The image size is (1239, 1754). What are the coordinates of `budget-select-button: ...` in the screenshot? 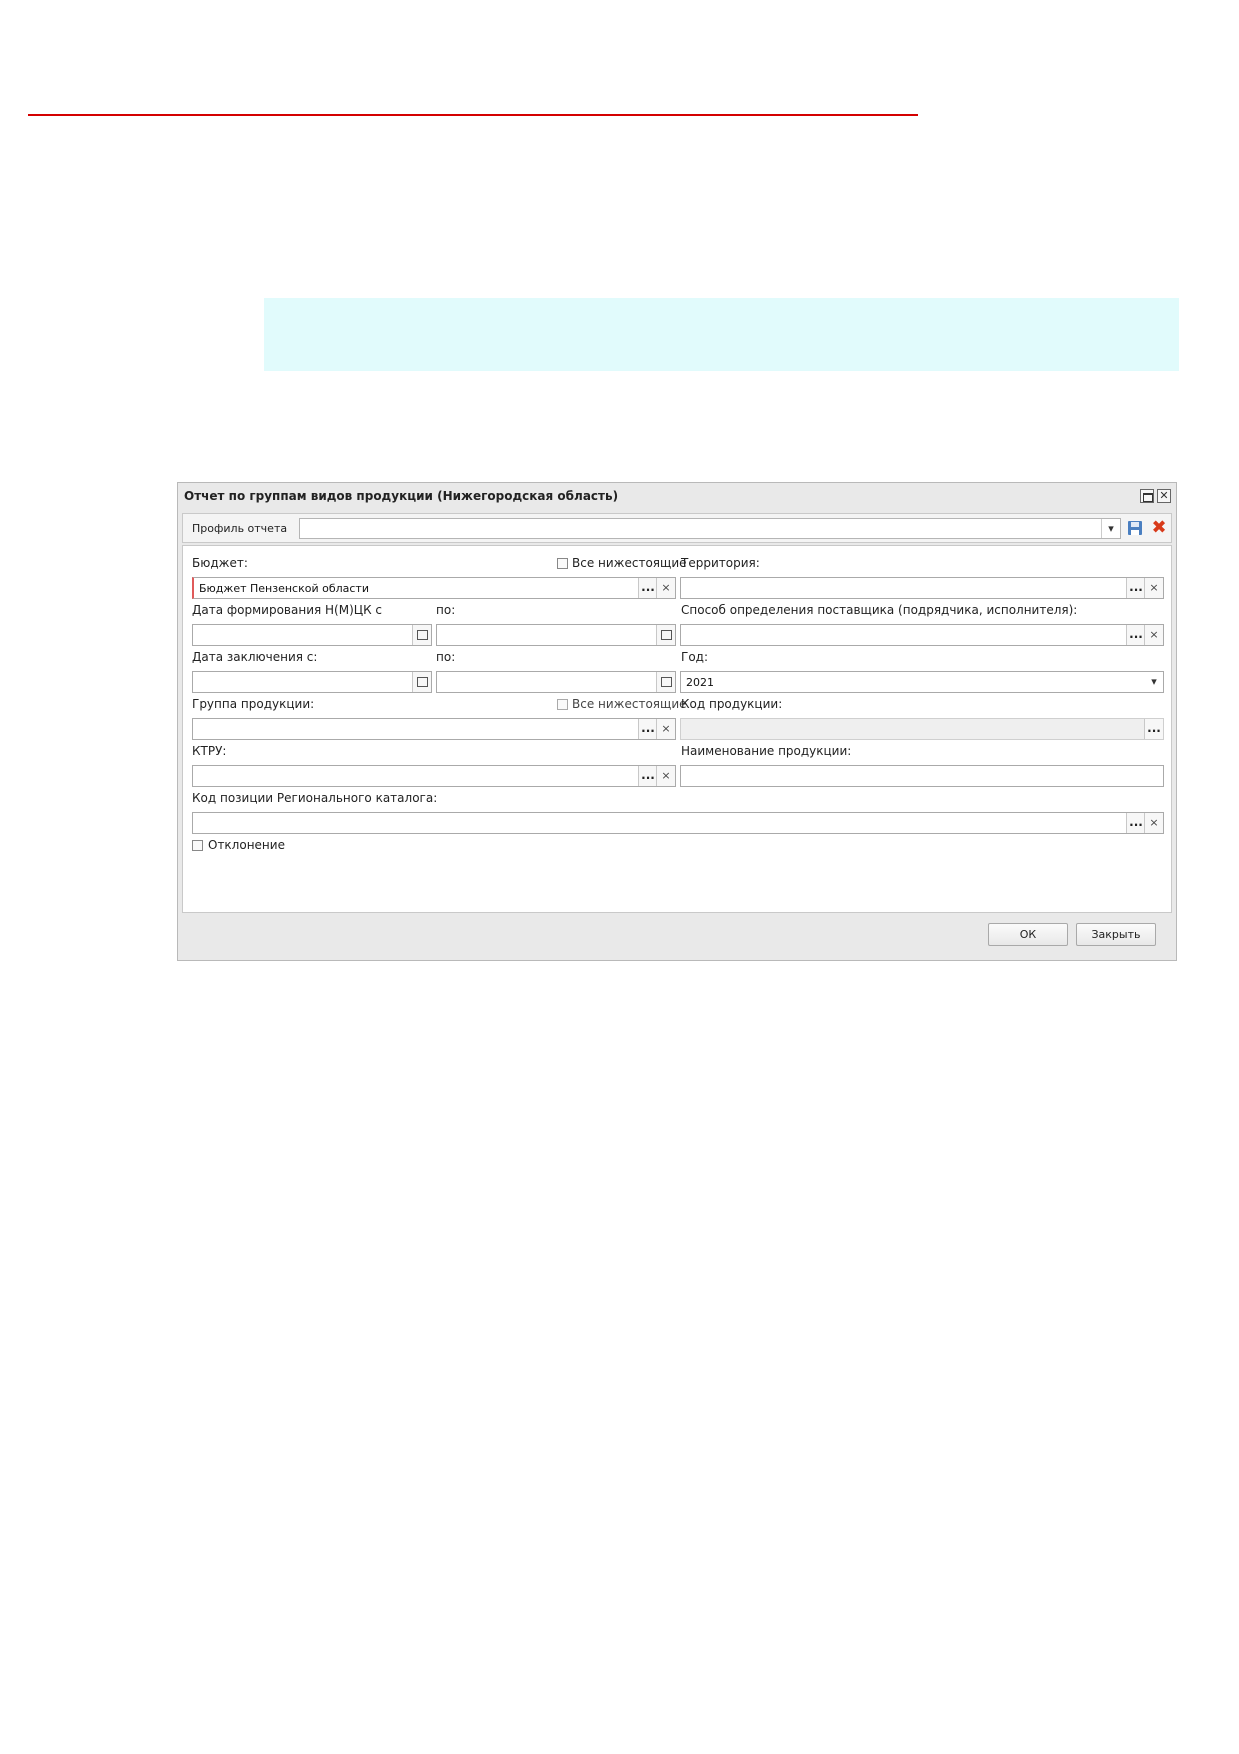 It's located at (647, 588).